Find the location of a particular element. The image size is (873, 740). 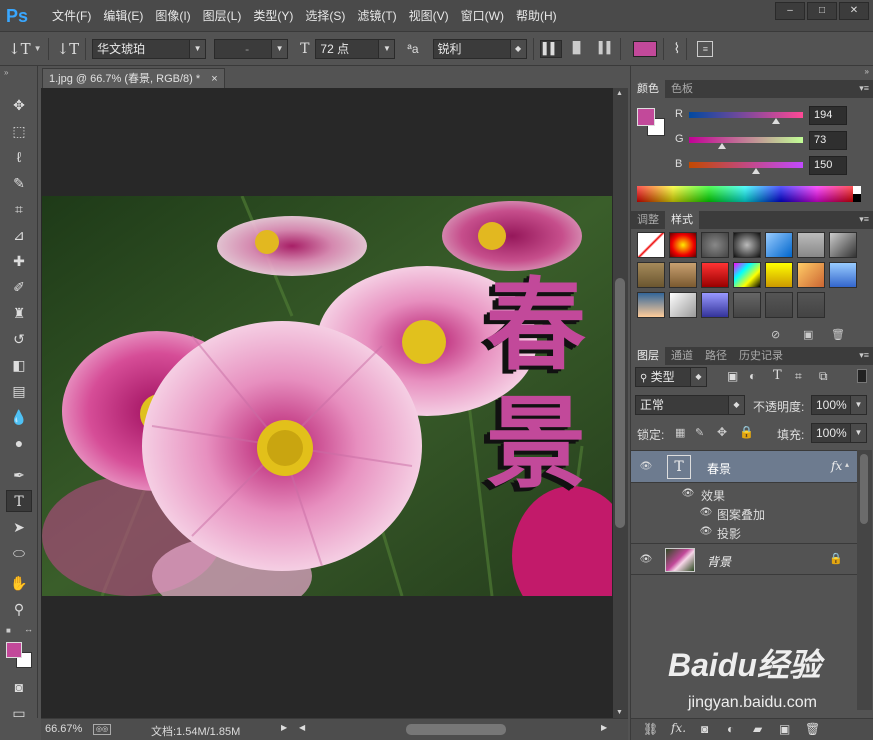

hand-tool-icon: ✋ is located at coordinates (19, 583).